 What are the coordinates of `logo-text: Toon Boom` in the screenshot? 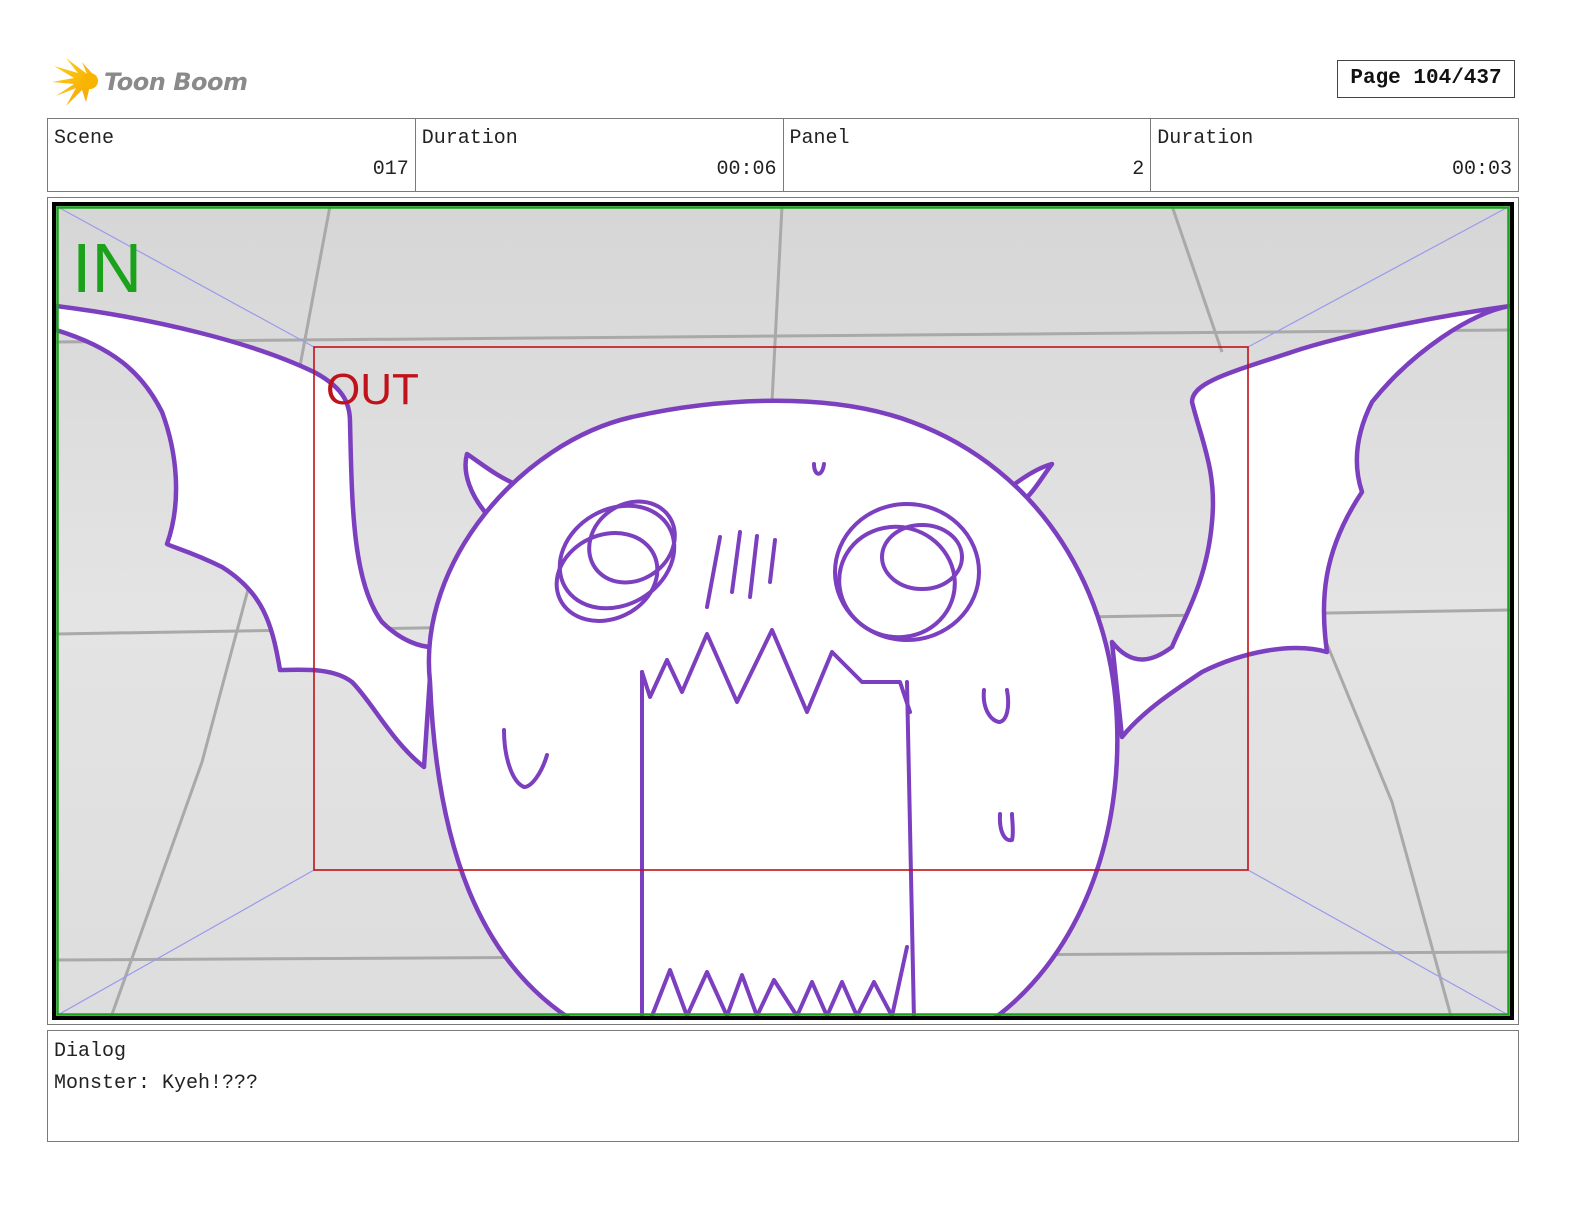 It's located at (176, 82).